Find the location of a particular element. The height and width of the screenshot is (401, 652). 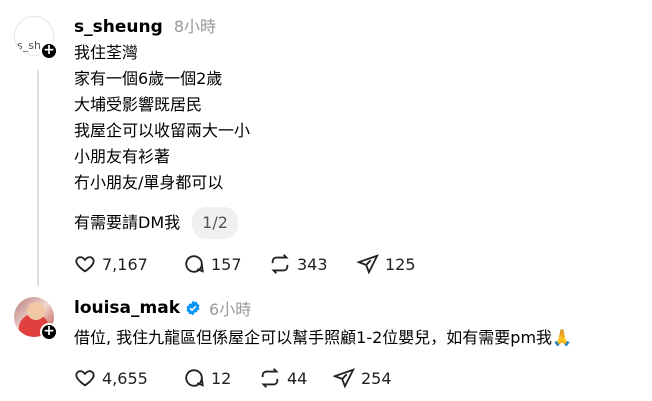

comment-count: 157 is located at coordinates (226, 264).